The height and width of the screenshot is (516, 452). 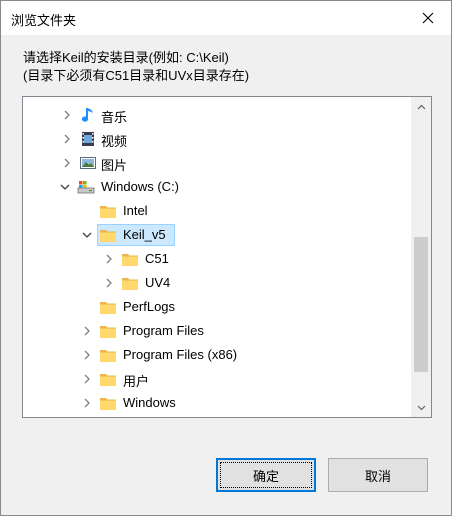 I want to click on tree-item-windows: Windows, so click(x=213, y=403).